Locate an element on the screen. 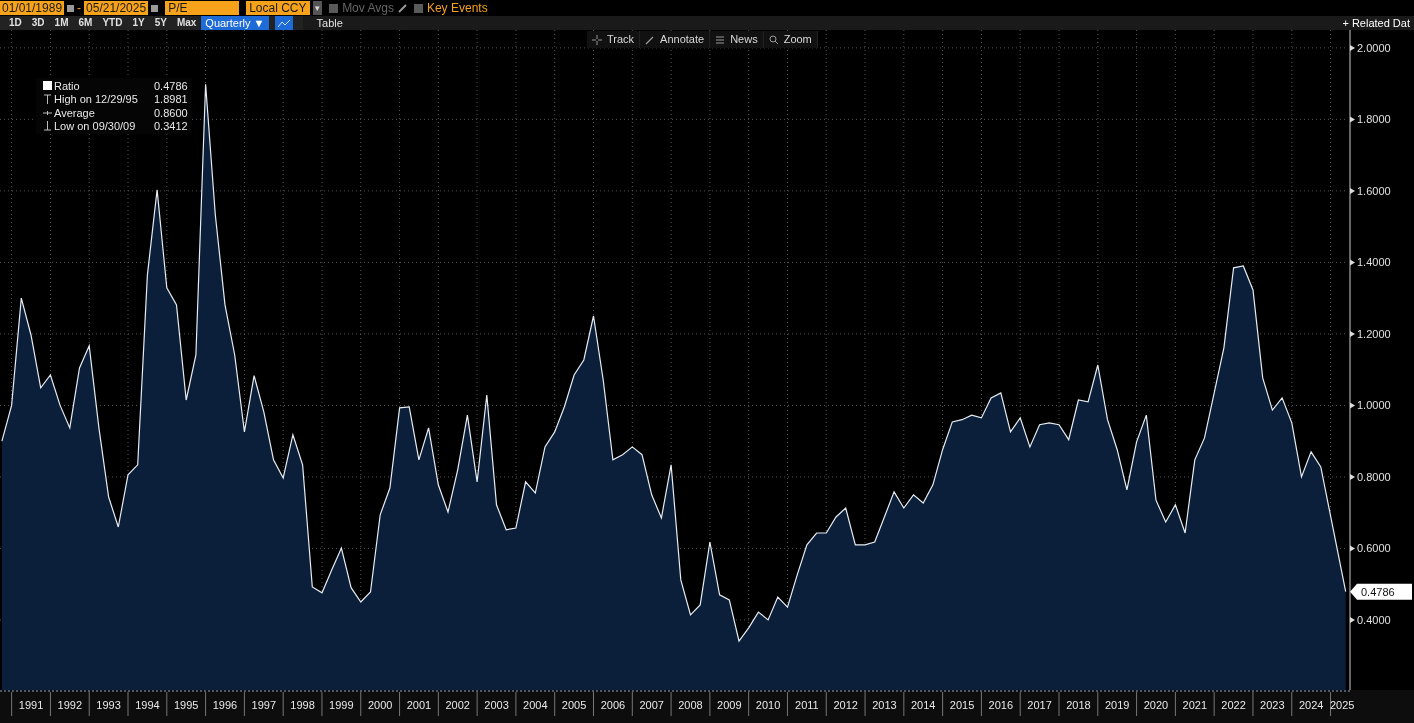 Image resolution: width=1414 pixels, height=723 pixels. x-axis-label: 1991 is located at coordinates (31, 705).